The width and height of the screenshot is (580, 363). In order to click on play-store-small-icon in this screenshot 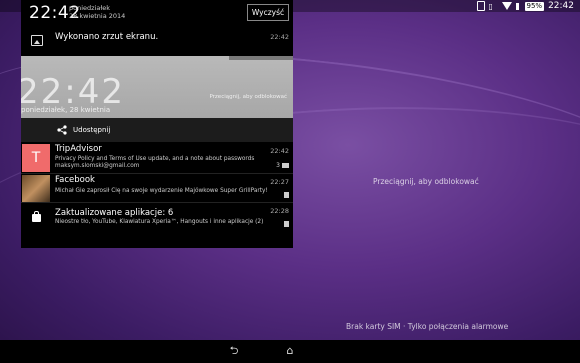, I will do `click(286, 224)`.